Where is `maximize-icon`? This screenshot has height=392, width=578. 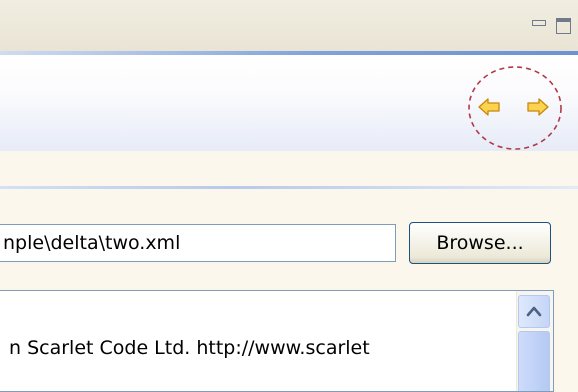 maximize-icon is located at coordinates (563, 26).